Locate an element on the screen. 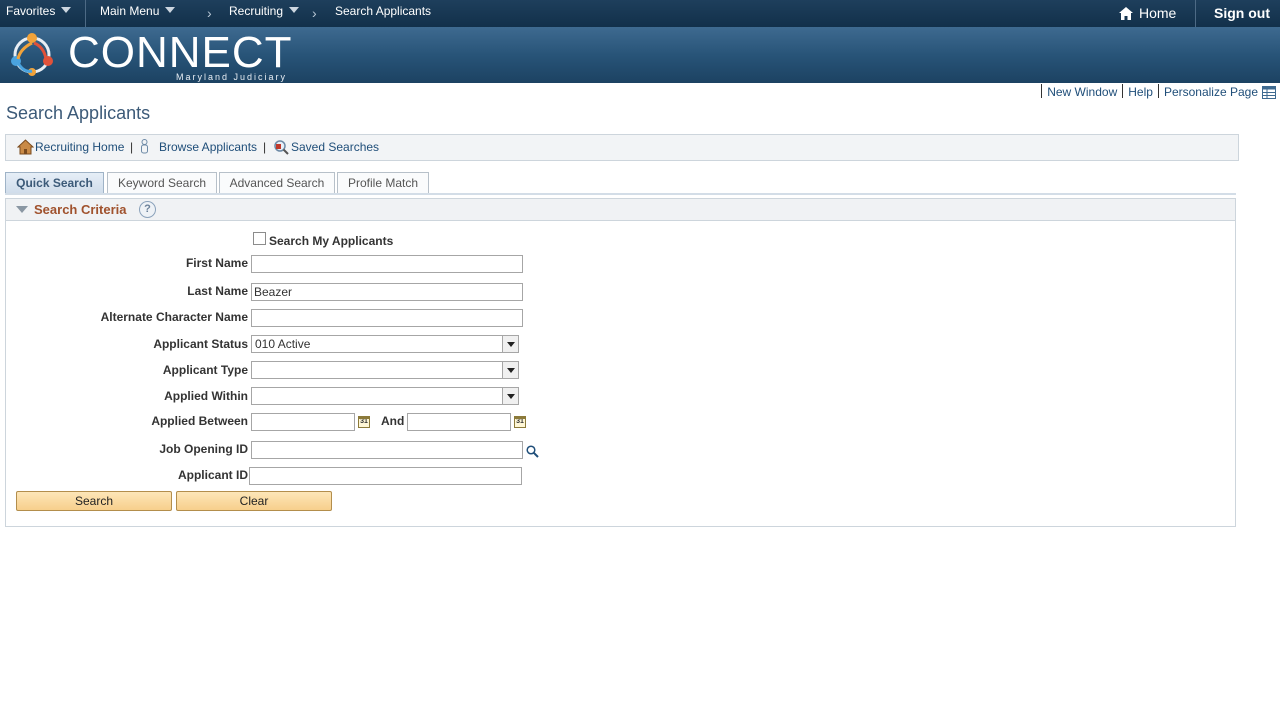 This screenshot has width=1280, height=720. alternate-character-name-input is located at coordinates (387, 318).